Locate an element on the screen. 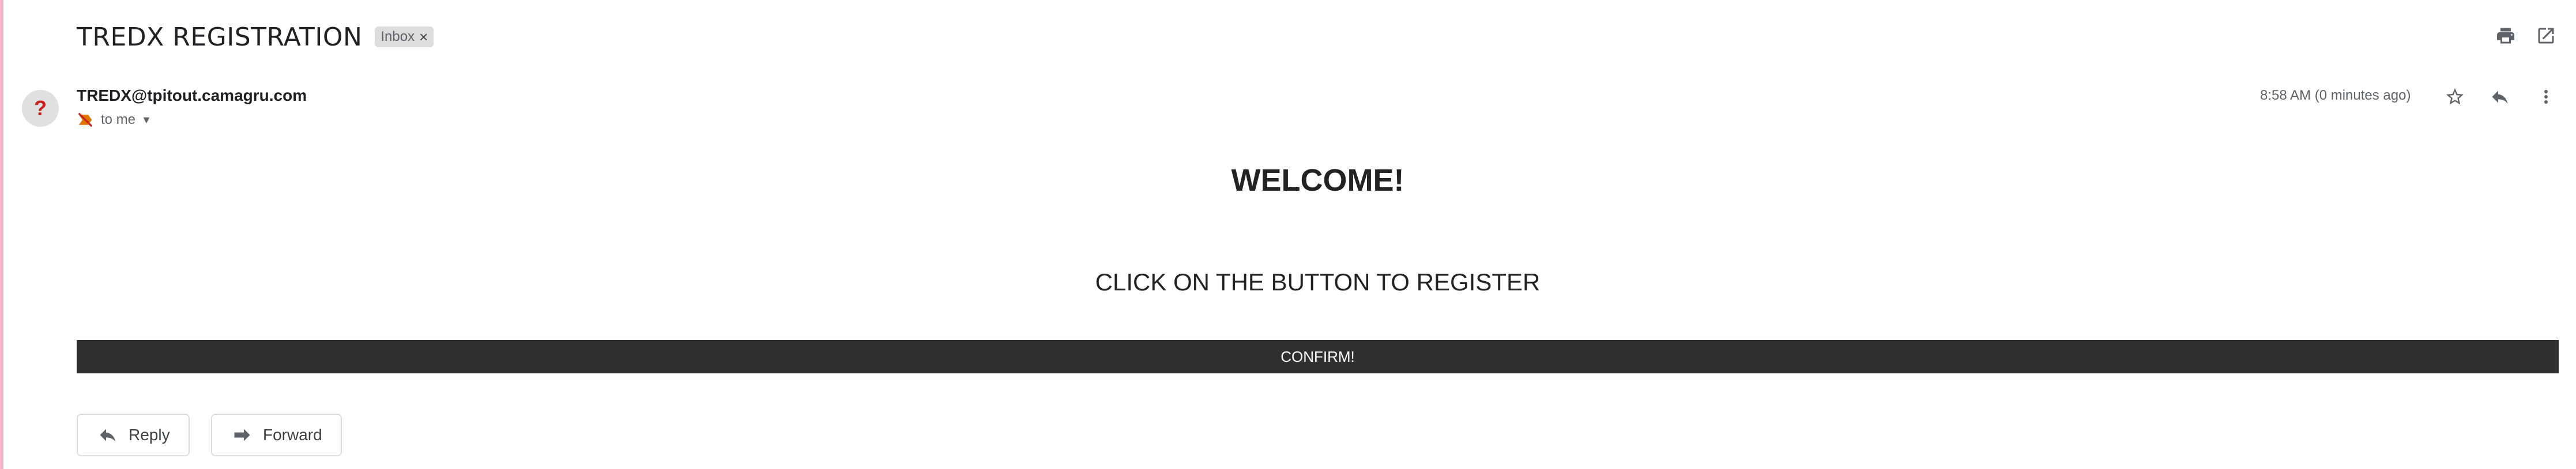  forward-button: Forward is located at coordinates (276, 435).